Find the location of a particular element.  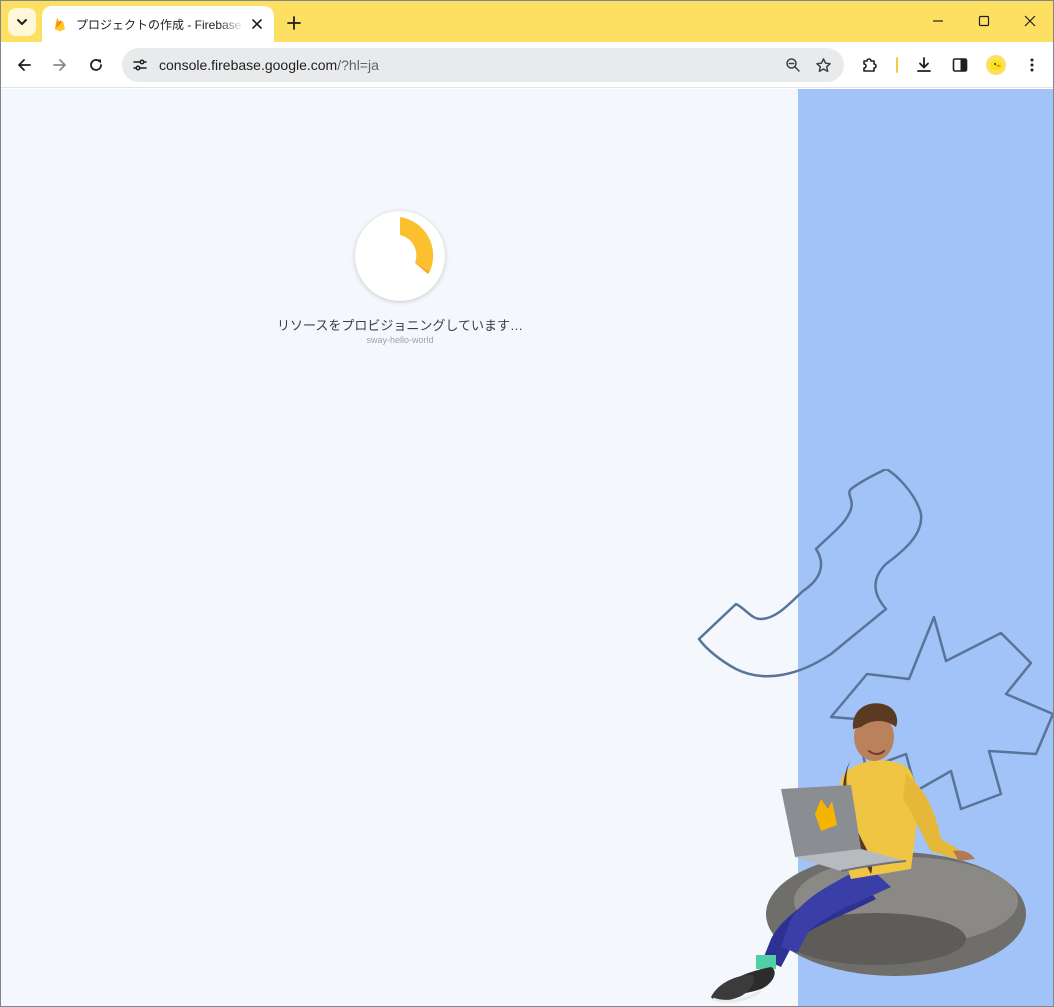

loading-spinner is located at coordinates (400, 256).